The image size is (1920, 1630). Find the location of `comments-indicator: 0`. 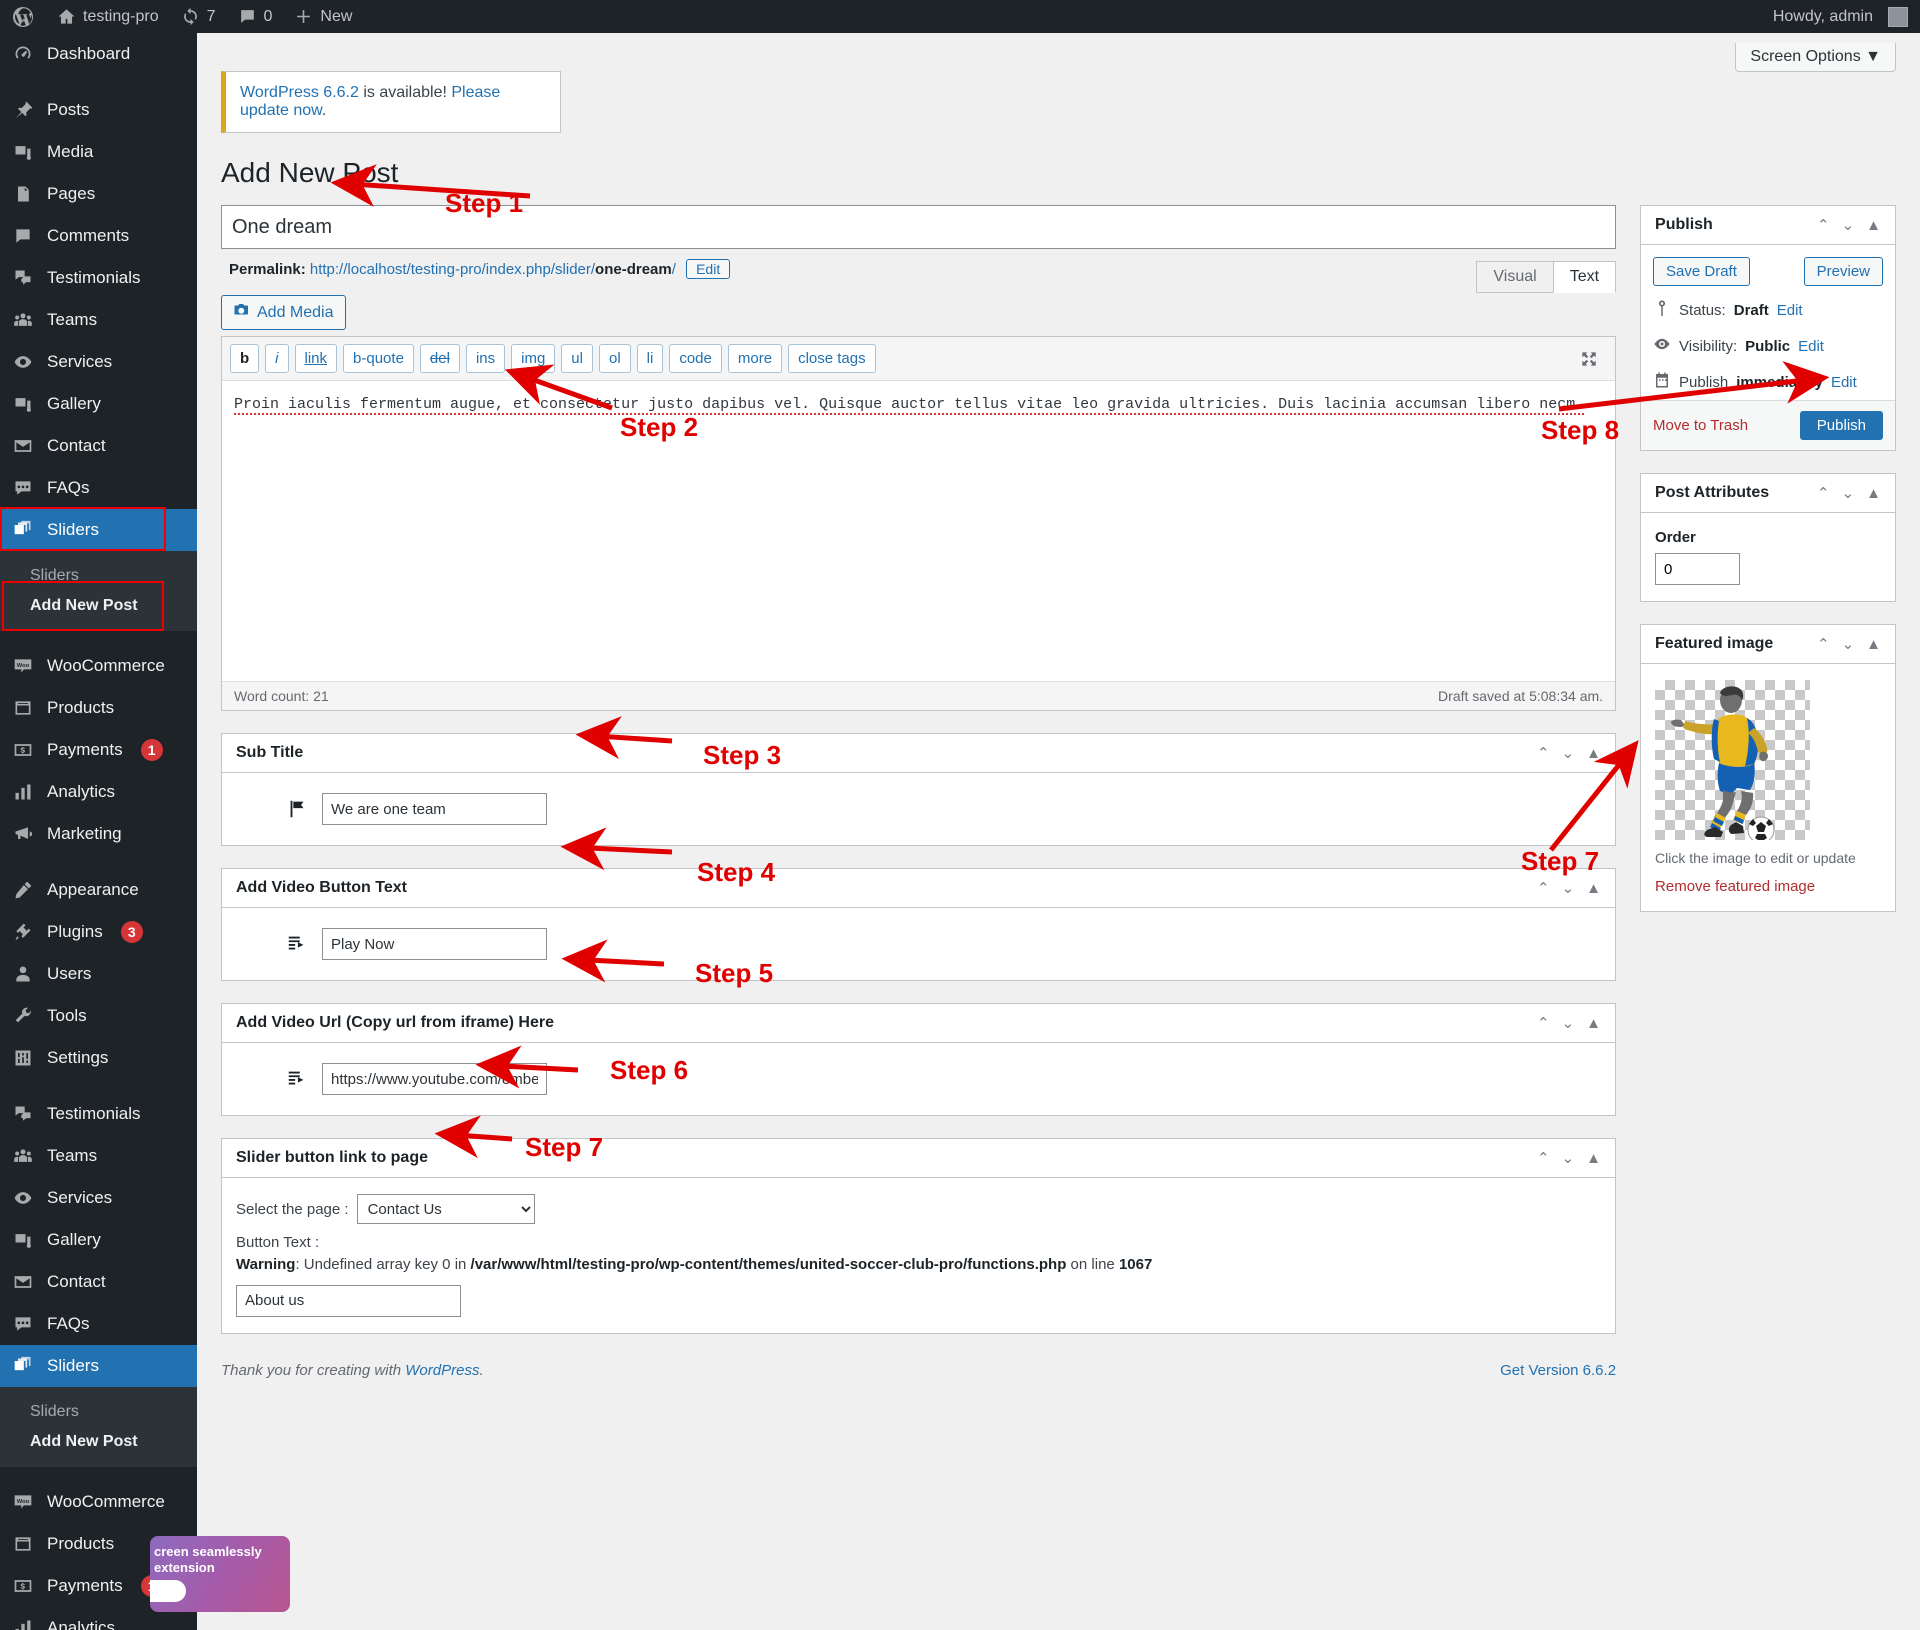

comments-indicator: 0 is located at coordinates (255, 16).